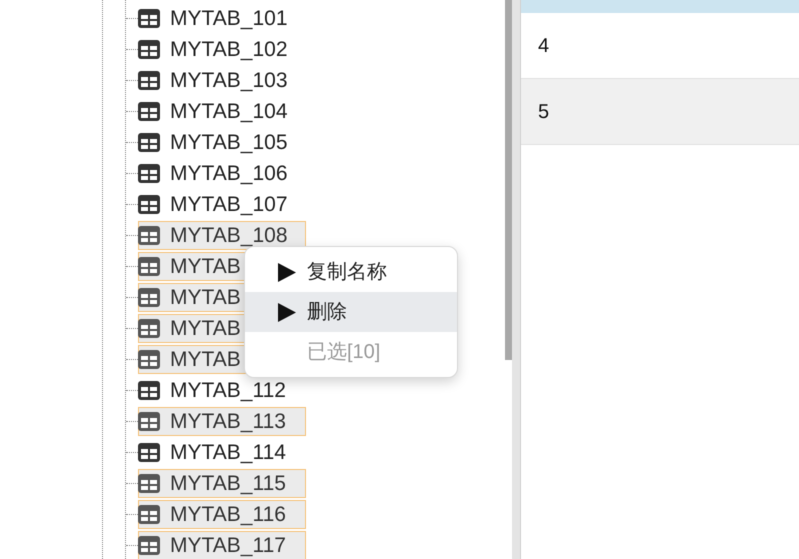 The image size is (799, 559). I want to click on tree-item: MYTAB_108, so click(222, 235).